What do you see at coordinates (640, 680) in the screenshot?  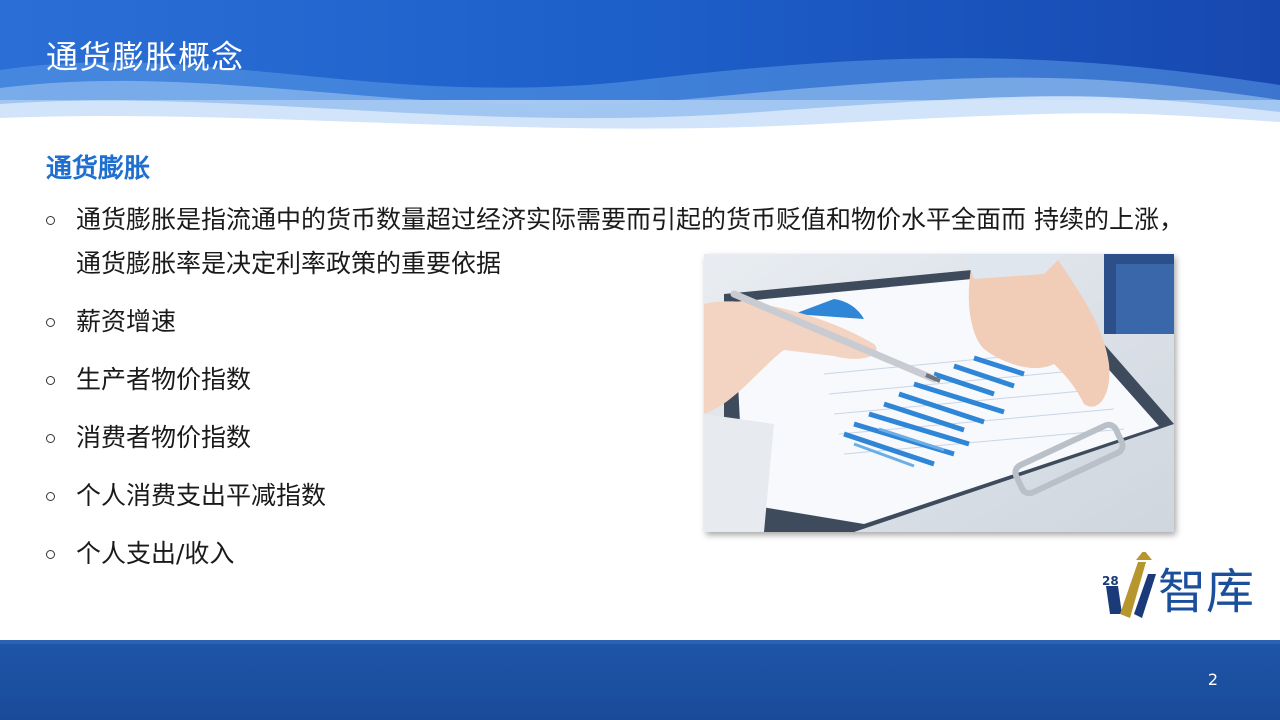 I see `footer-bar: 2` at bounding box center [640, 680].